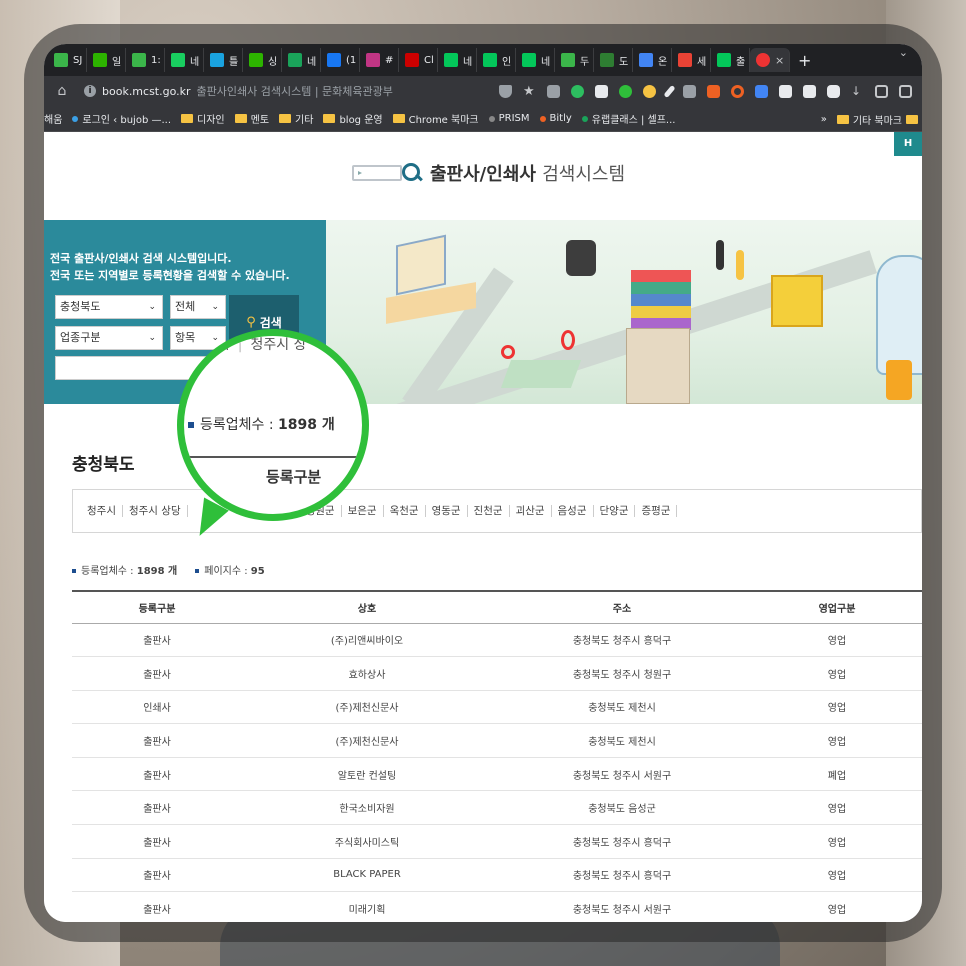 The height and width of the screenshot is (966, 966). I want to click on district-link: 청주시, so click(105, 511).